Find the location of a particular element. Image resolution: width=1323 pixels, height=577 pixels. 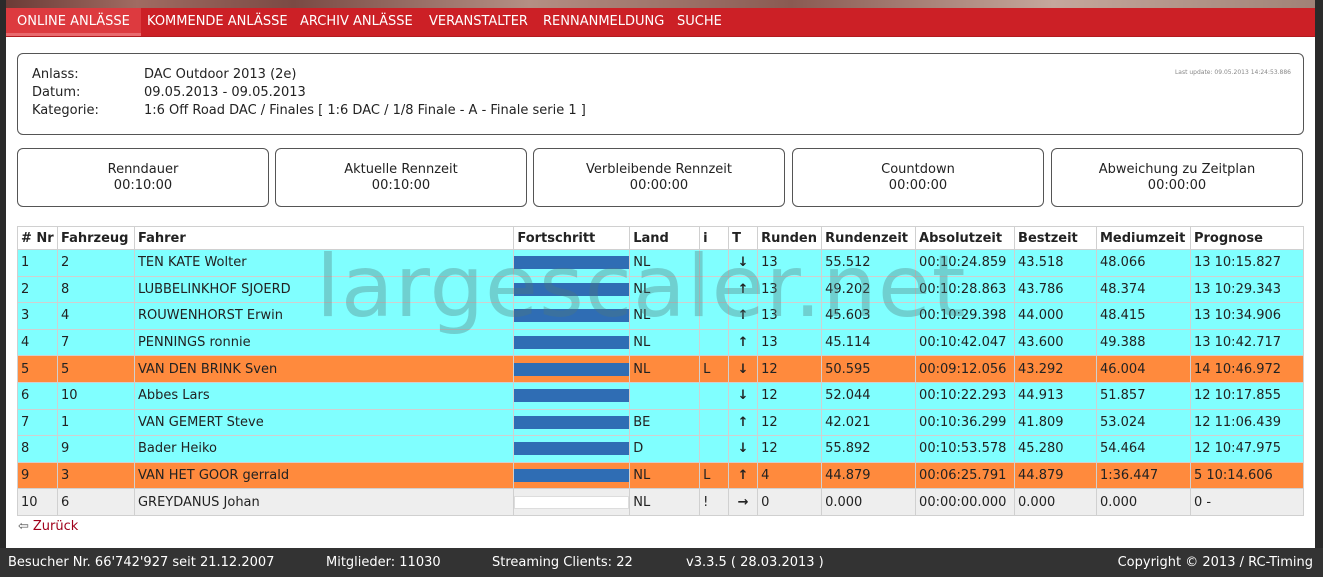

cell-rundenzeit: 50.595 is located at coordinates (869, 369).